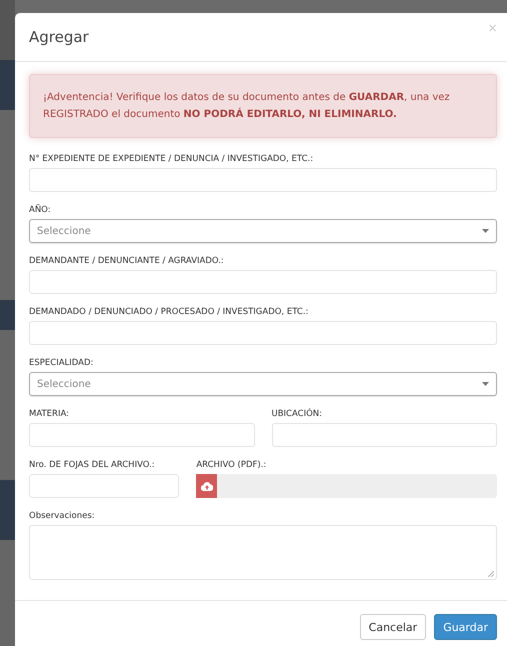 The image size is (507, 646). Describe the element at coordinates (59, 37) in the screenshot. I see `modal-title: Agregar` at that location.